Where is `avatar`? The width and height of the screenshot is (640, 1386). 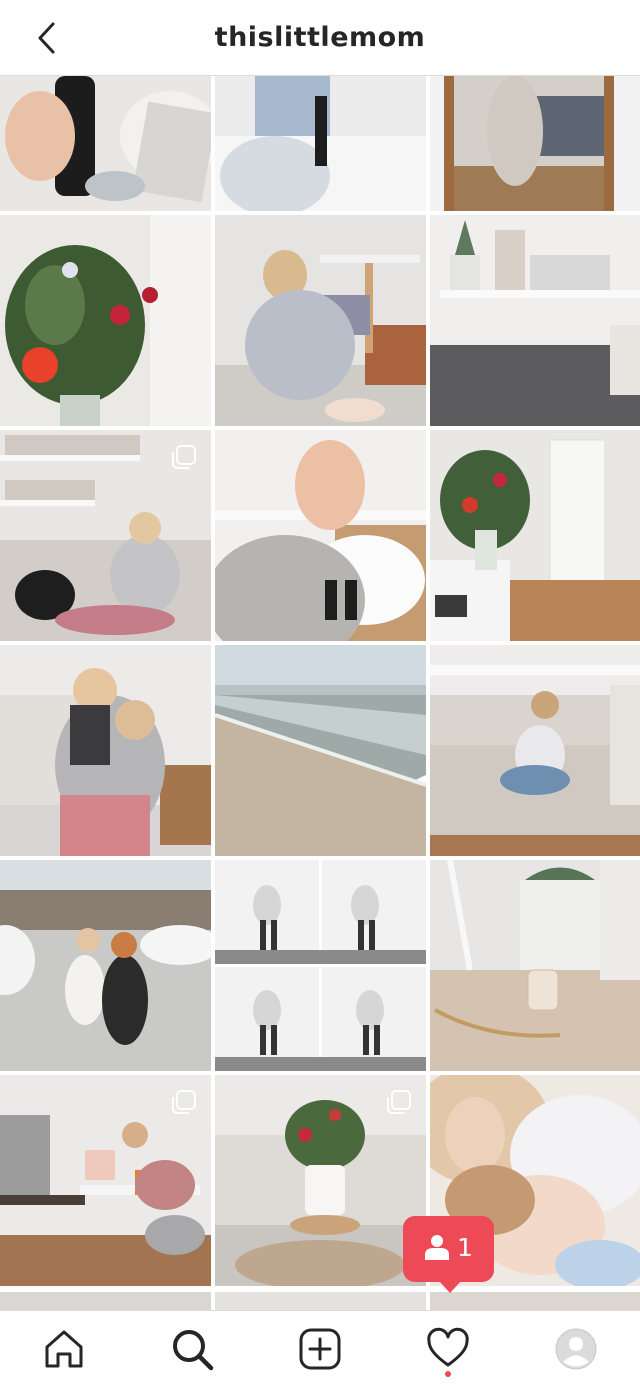
avatar is located at coordinates (576, 1349).